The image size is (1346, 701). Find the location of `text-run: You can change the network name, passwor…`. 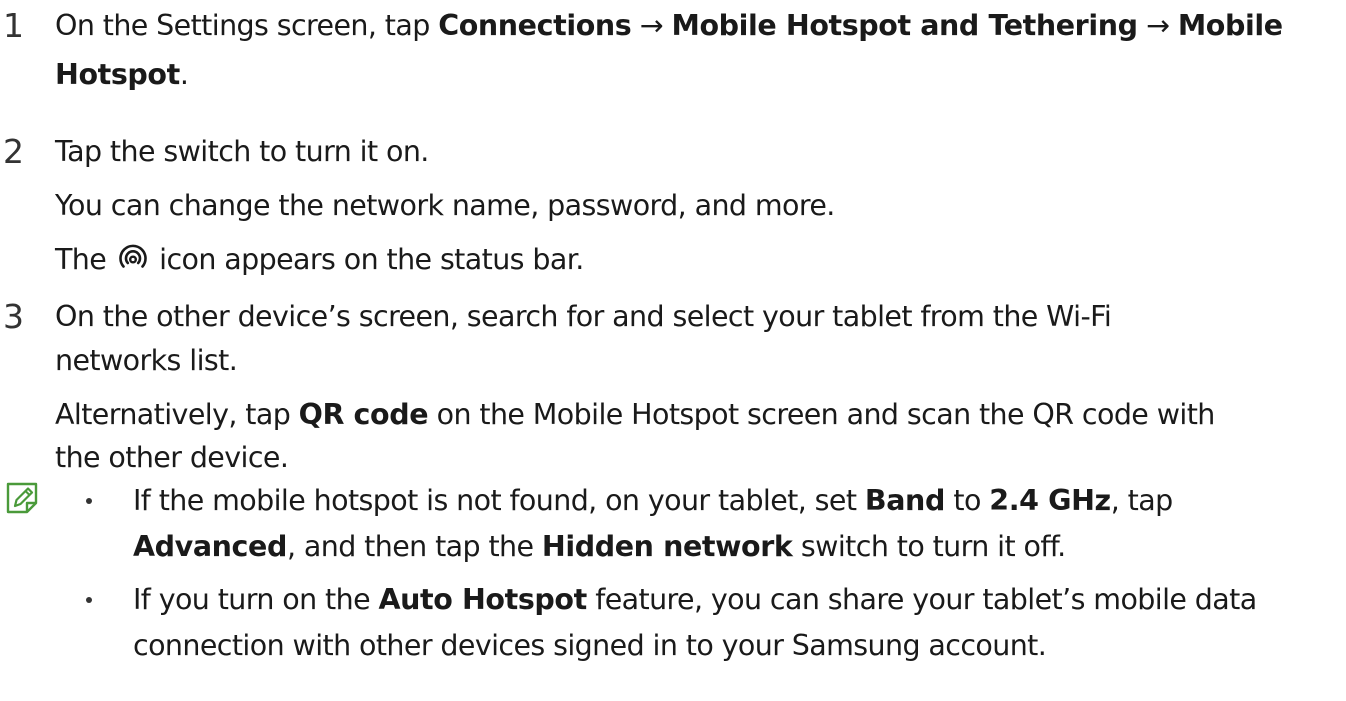

text-run: You can change the network name, passwor… is located at coordinates (445, 205).